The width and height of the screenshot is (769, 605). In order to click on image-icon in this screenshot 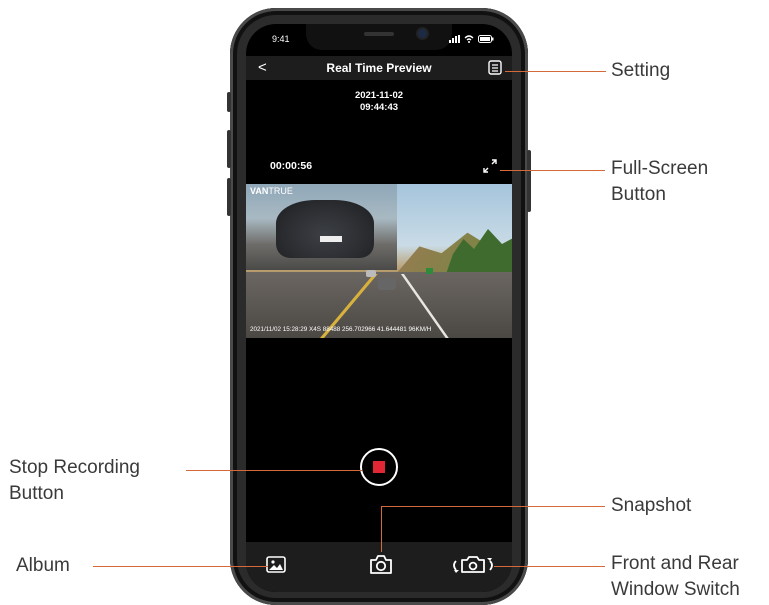, I will do `click(276, 564)`.